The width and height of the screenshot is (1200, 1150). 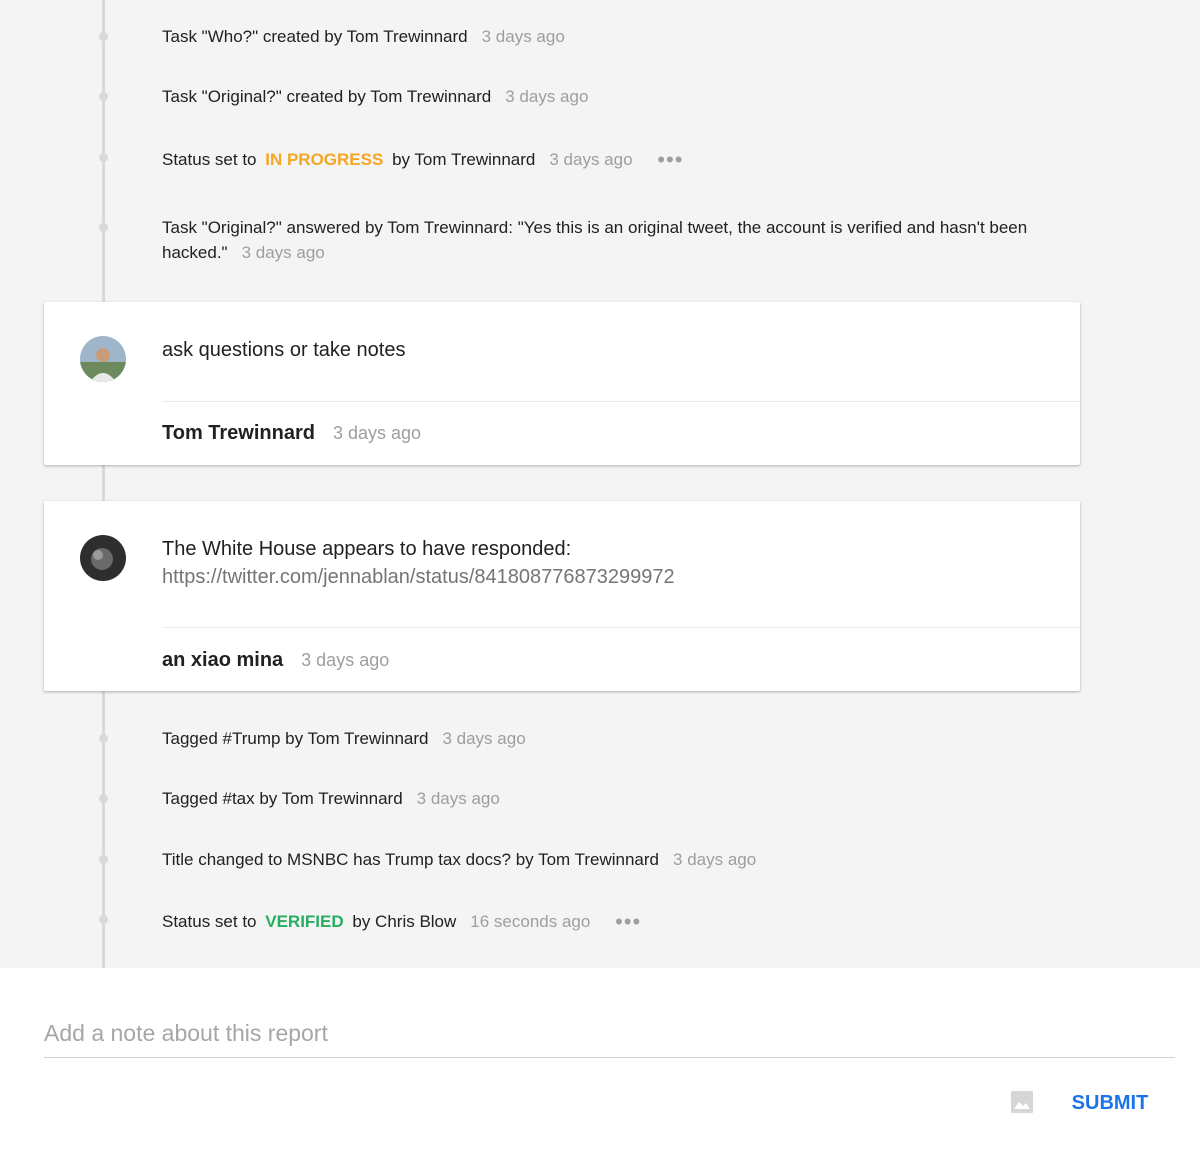 What do you see at coordinates (602, 350) in the screenshot?
I see `comment-body: ask questions or take notes` at bounding box center [602, 350].